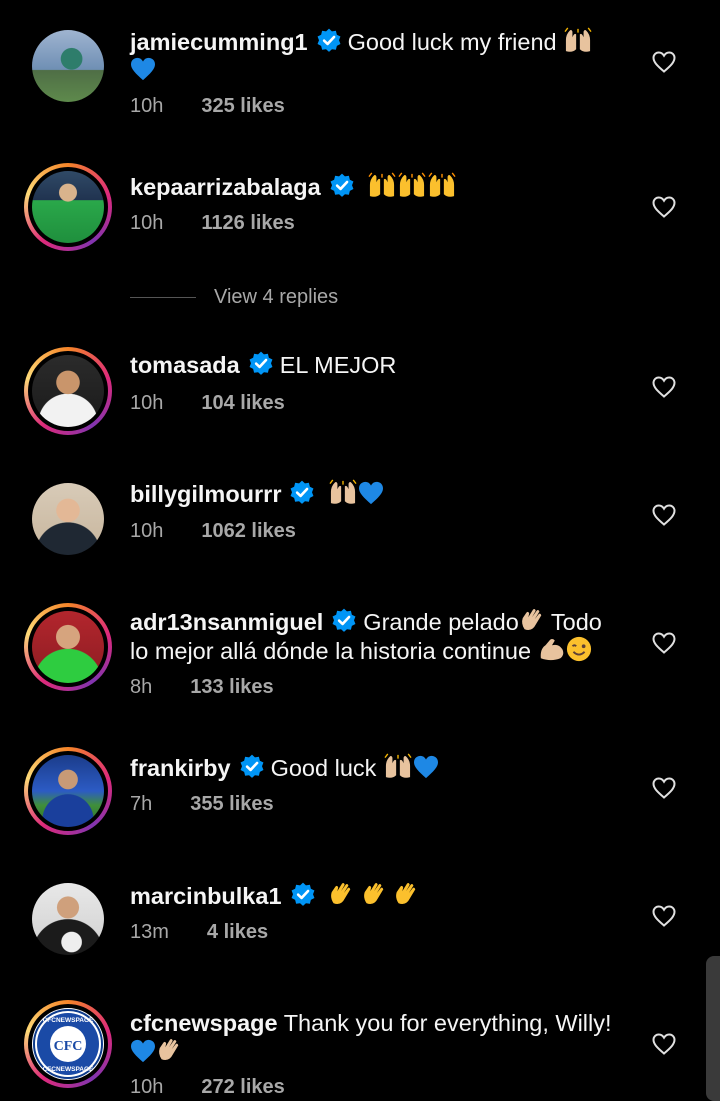 This screenshot has height=1101, width=720. What do you see at coordinates (452, 42) in the screenshot?
I see `comment-text: Good luck my friend` at bounding box center [452, 42].